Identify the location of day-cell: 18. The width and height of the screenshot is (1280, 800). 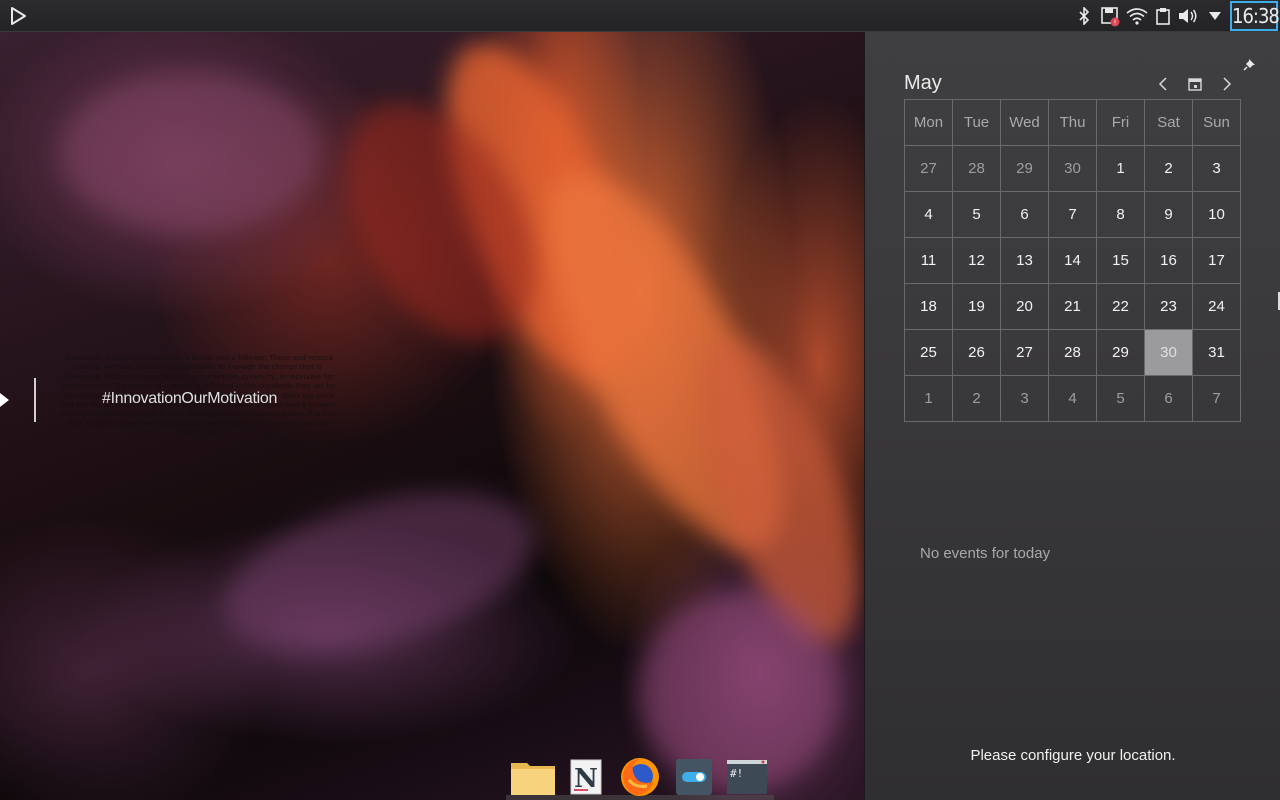
(928, 306).